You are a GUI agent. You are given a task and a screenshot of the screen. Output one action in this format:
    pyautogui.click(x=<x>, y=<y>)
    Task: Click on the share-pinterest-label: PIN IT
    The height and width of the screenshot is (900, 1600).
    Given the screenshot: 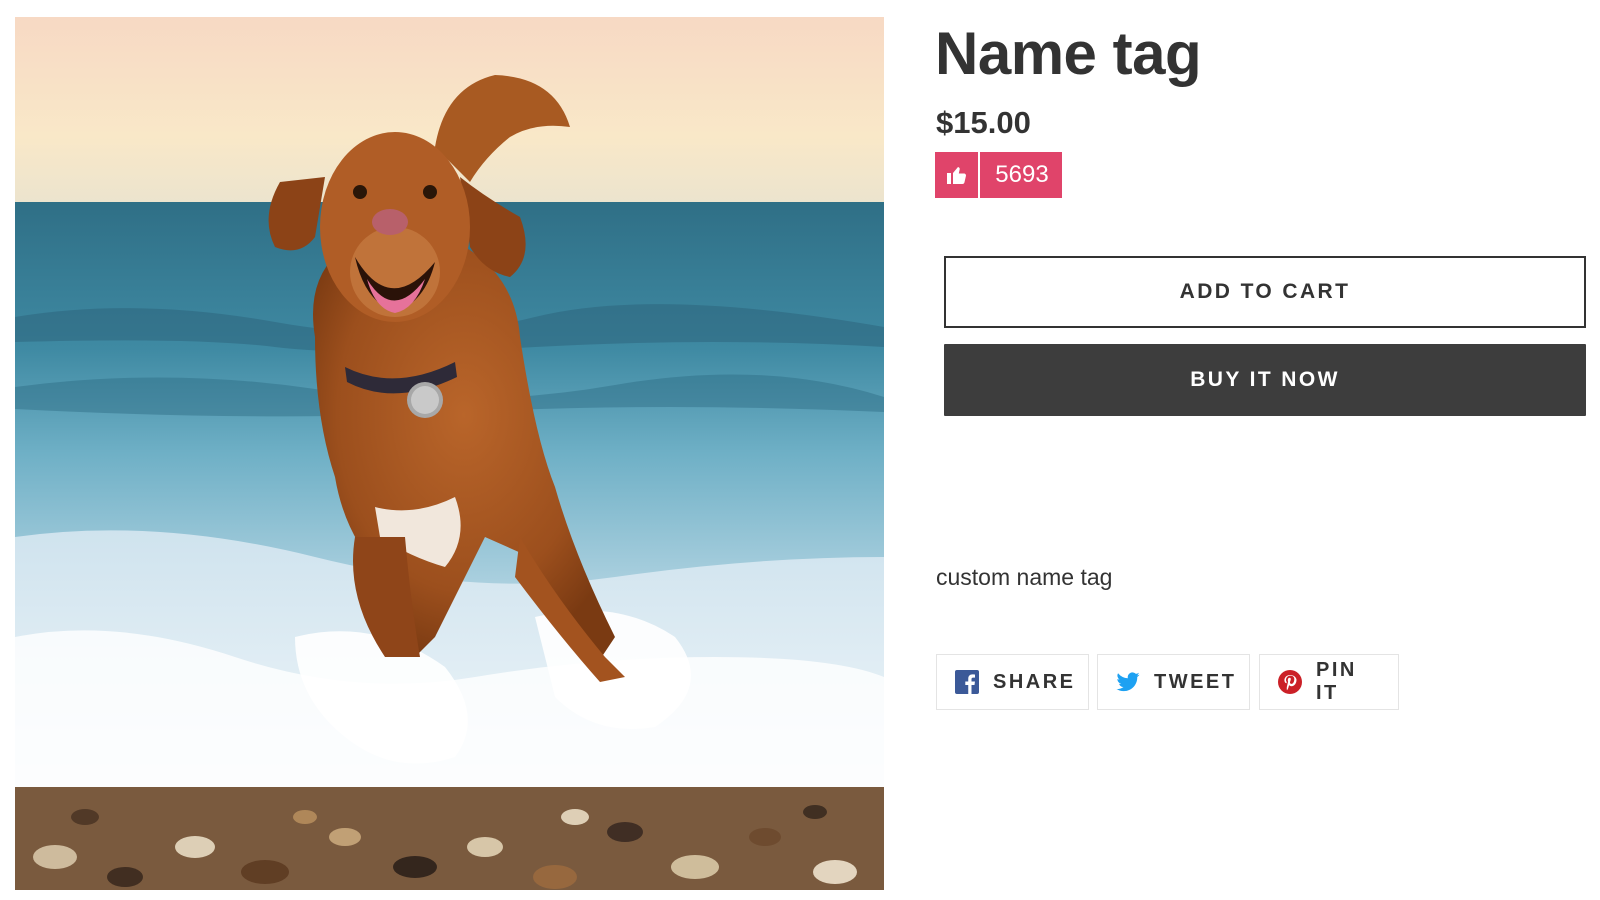 What is the action you would take?
    pyautogui.click(x=1336, y=681)
    